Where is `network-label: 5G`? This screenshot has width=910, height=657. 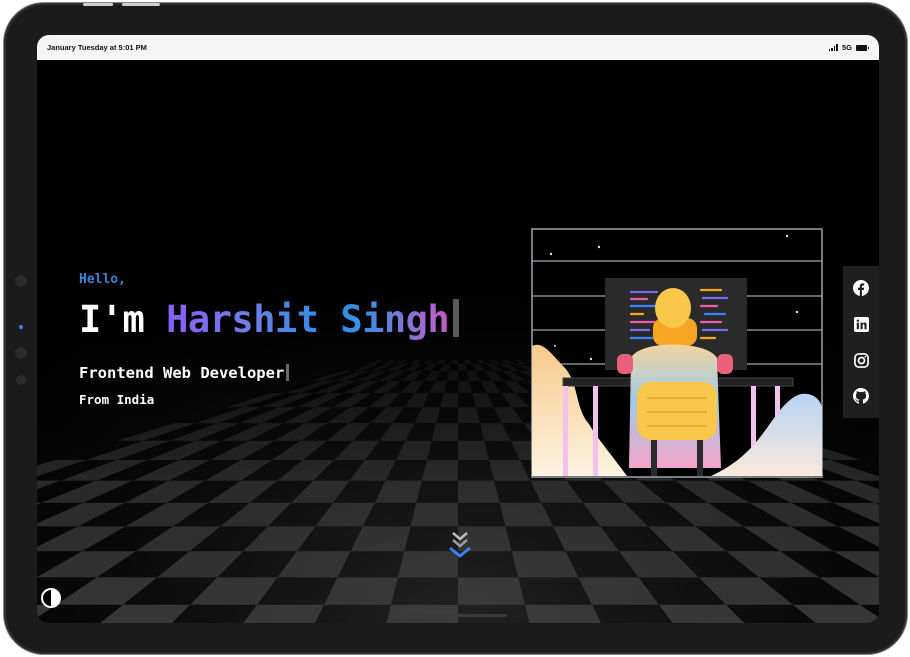 network-label: 5G is located at coordinates (846, 47).